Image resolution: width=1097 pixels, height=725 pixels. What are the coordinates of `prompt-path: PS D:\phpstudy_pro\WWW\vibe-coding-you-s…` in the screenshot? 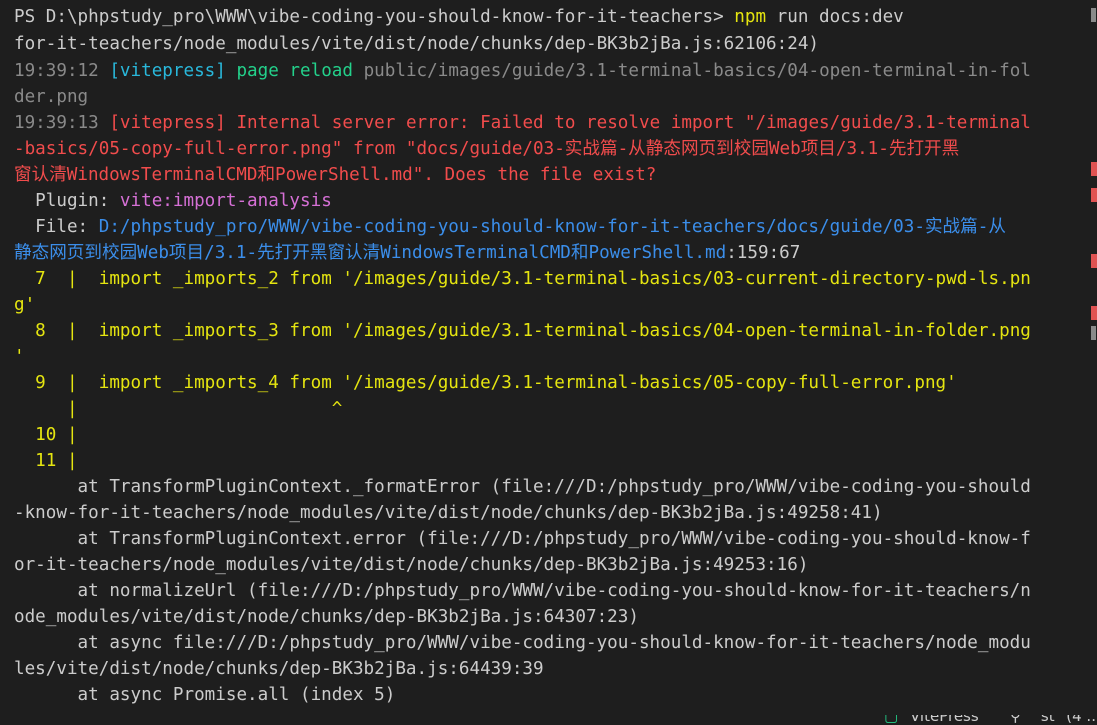 It's located at (369, 17).